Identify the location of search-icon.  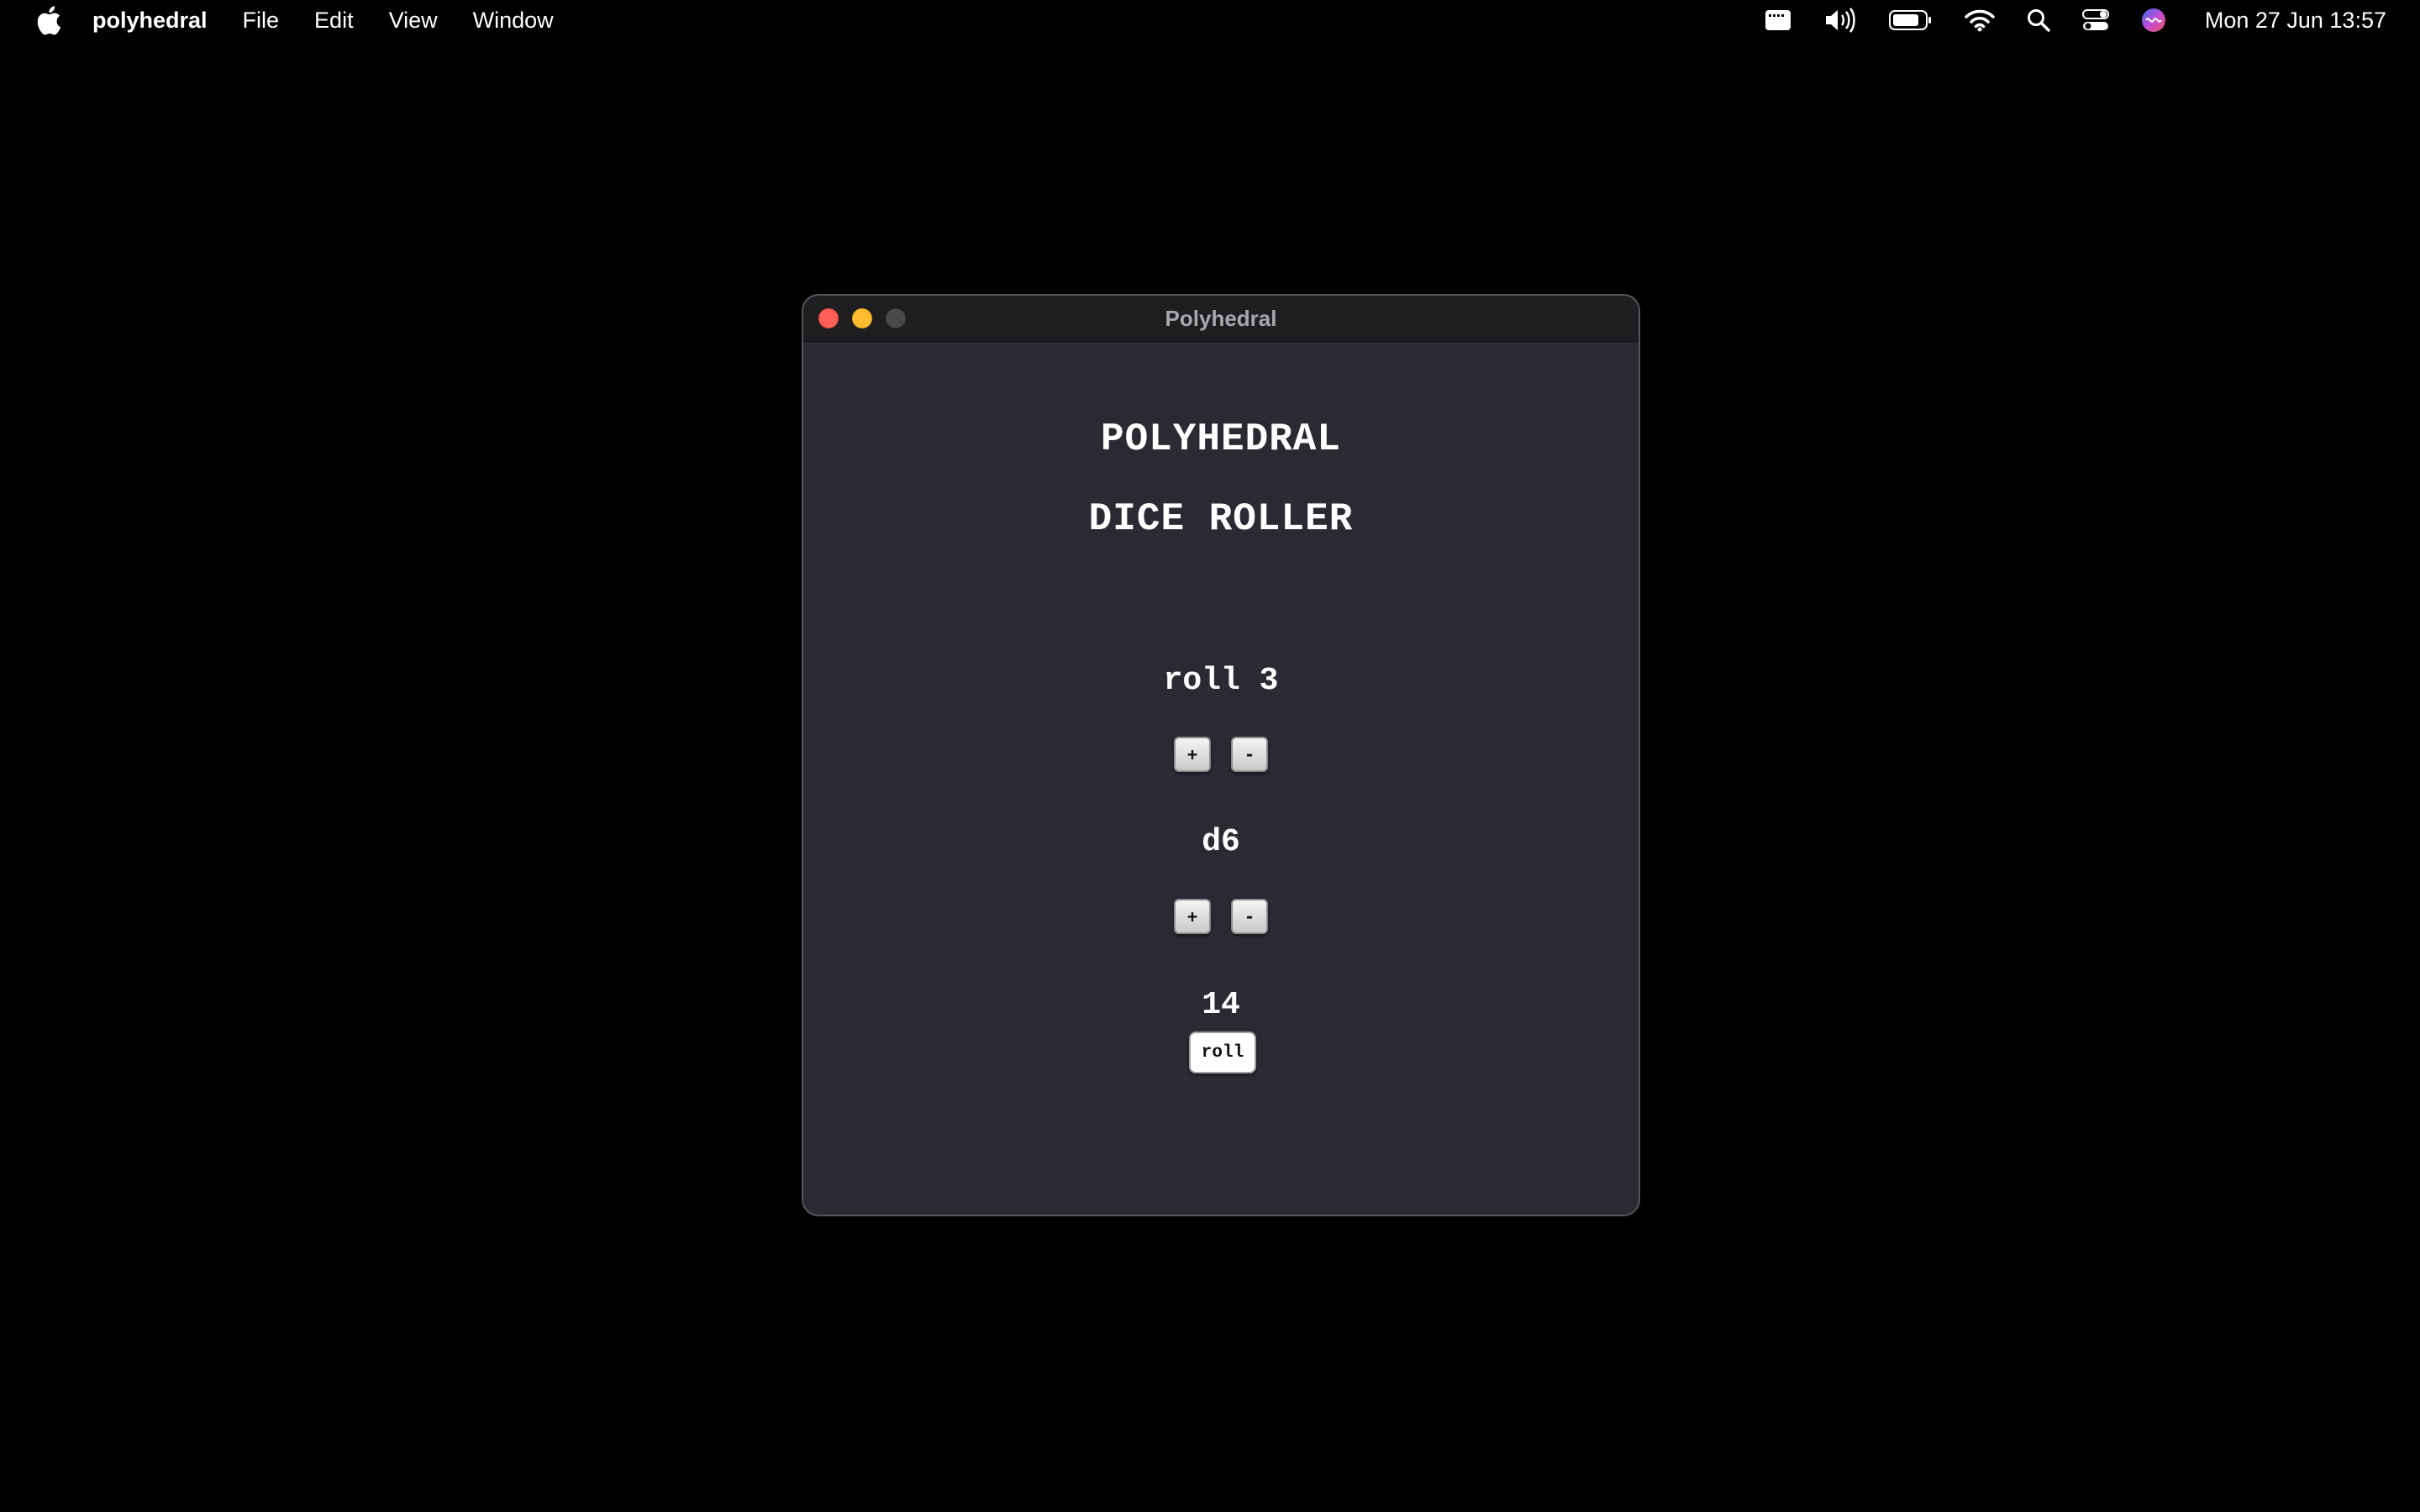
(2039, 20).